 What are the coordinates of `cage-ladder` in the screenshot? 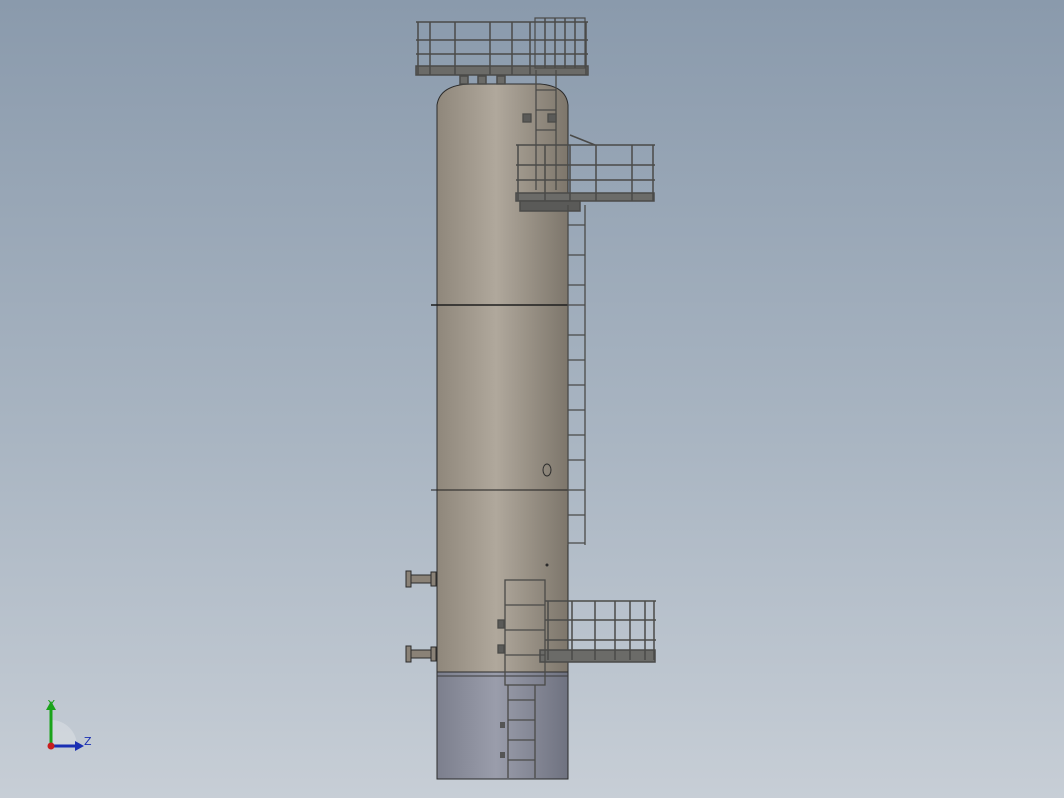 It's located at (576, 375).